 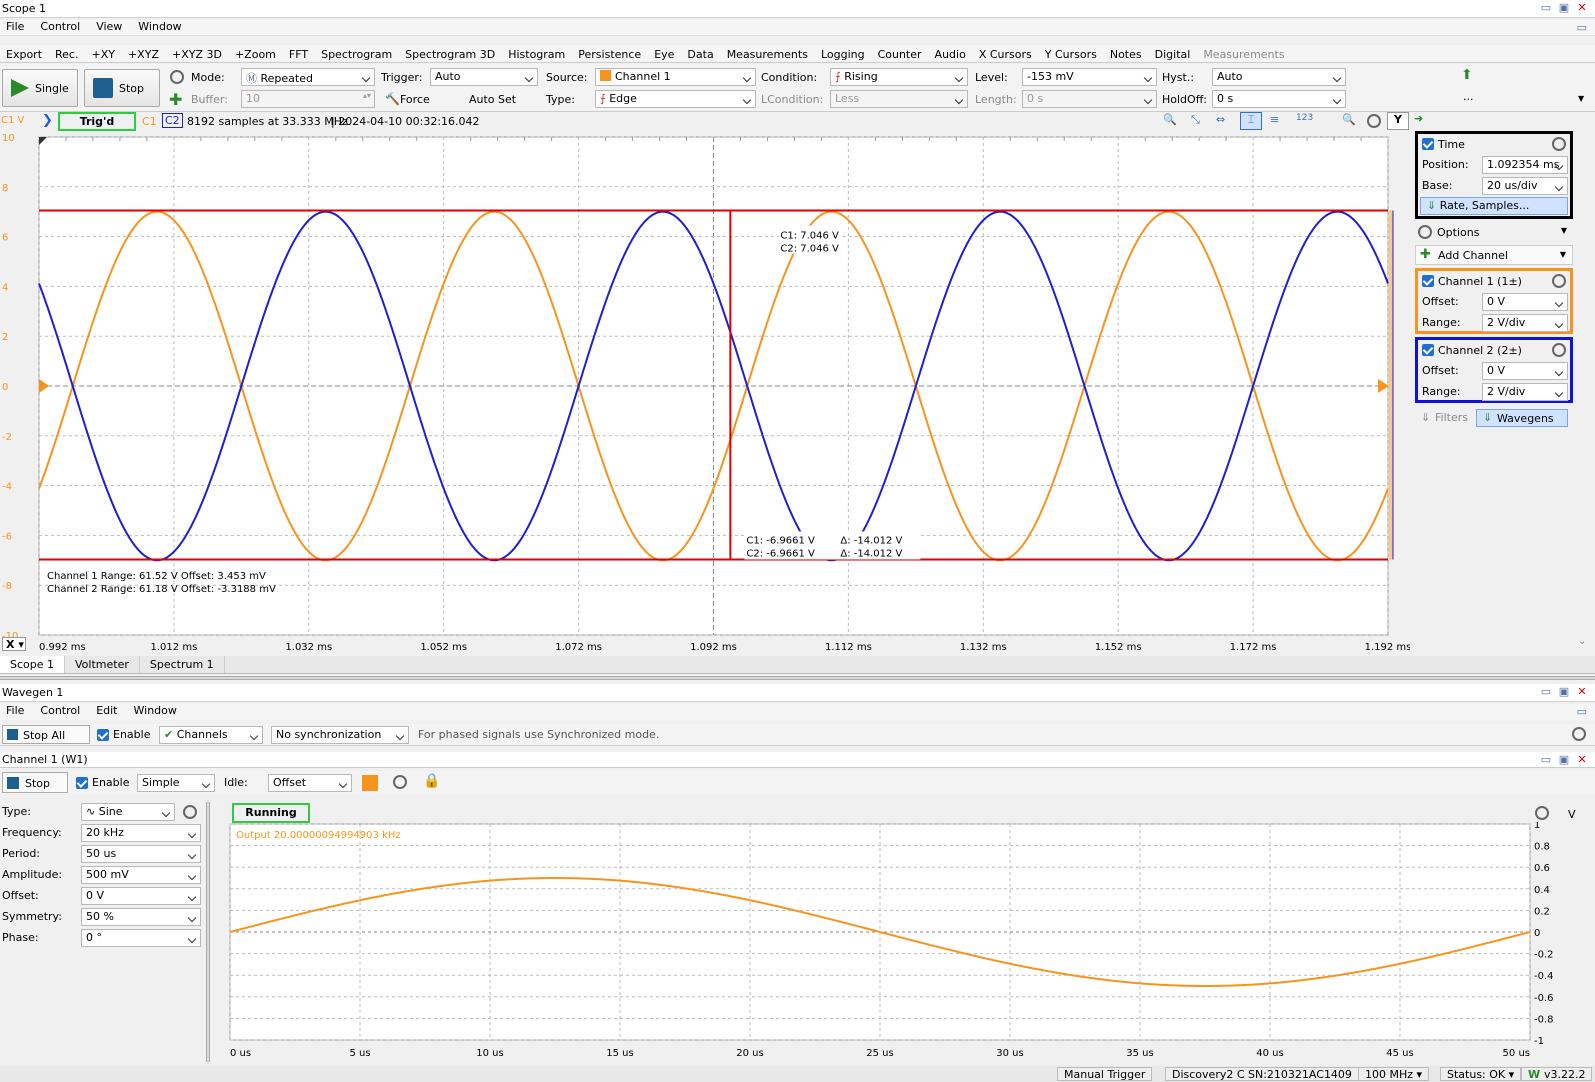 I want to click on tab-spectrum-1: Spectrum 1, so click(x=182, y=664).